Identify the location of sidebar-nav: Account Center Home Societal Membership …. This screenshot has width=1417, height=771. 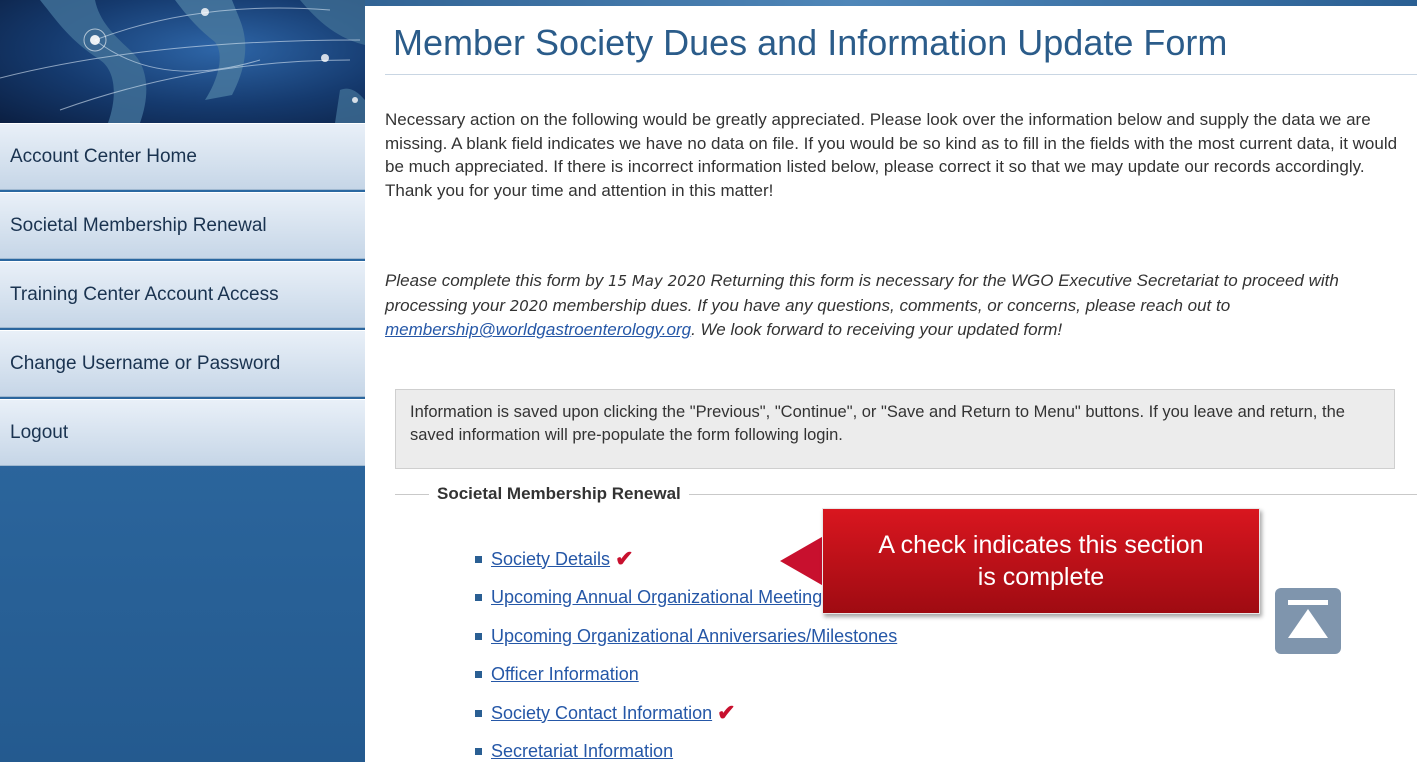
(182, 295).